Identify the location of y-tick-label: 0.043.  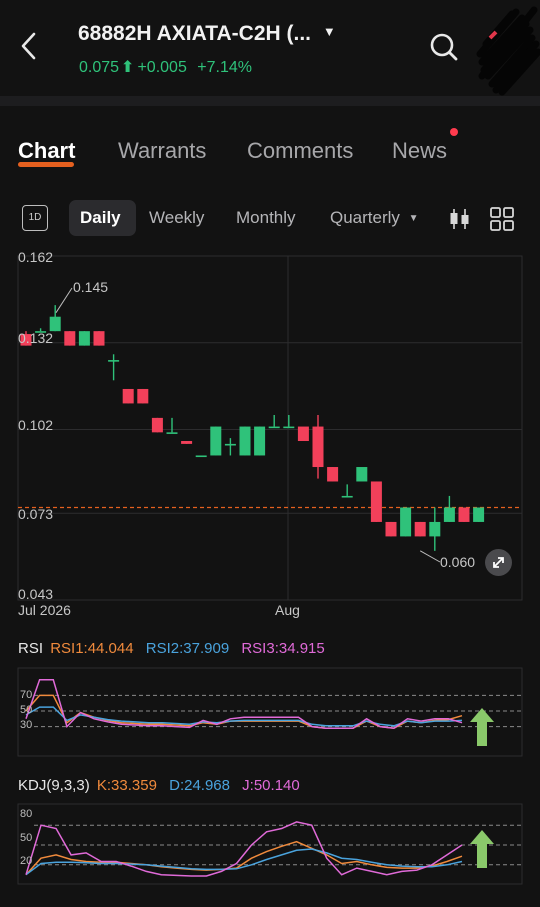
(36, 594).